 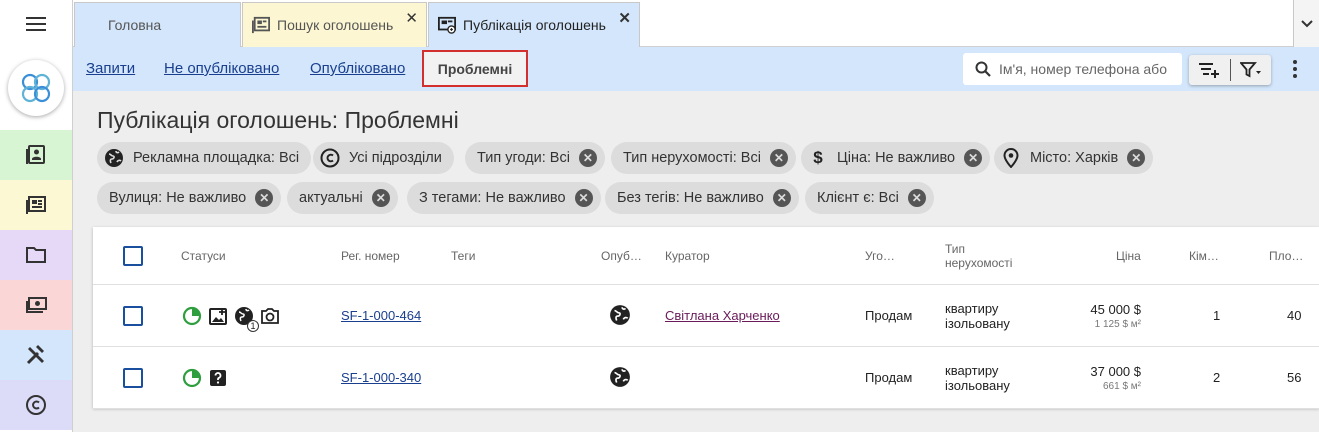 I want to click on chip-street-label: Вулиця: Не важливо, so click(x=178, y=198).